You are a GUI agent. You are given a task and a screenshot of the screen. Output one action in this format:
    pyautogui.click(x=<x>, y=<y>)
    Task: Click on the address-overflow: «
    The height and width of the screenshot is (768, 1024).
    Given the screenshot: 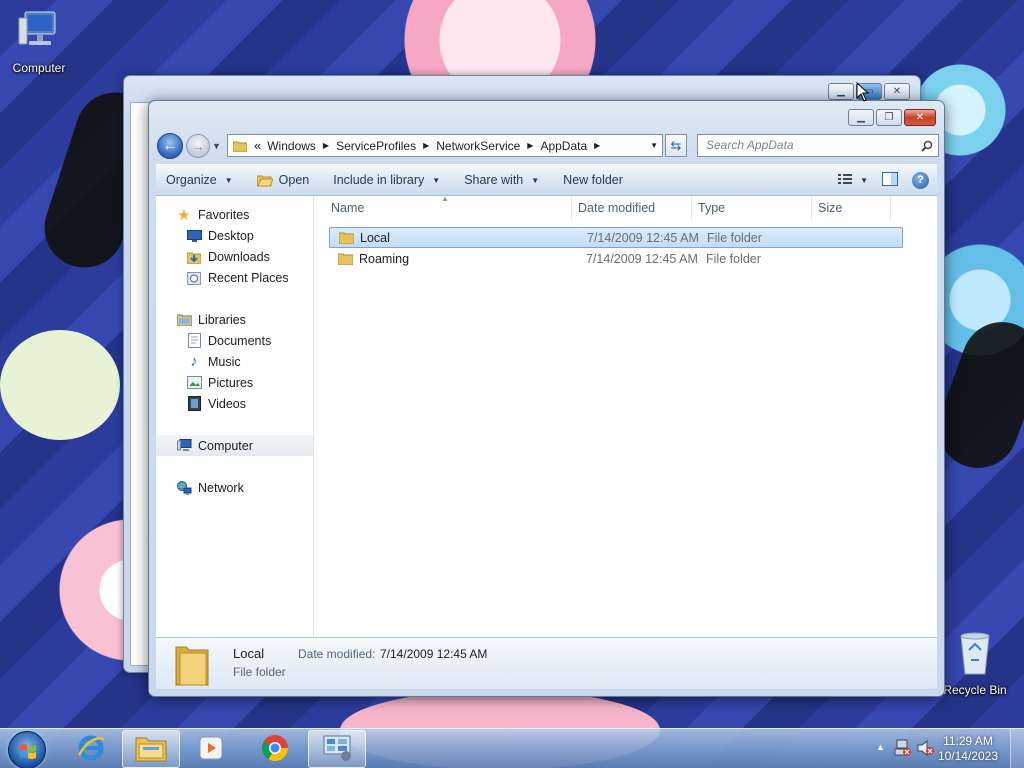 What is the action you would take?
    pyautogui.click(x=257, y=145)
    